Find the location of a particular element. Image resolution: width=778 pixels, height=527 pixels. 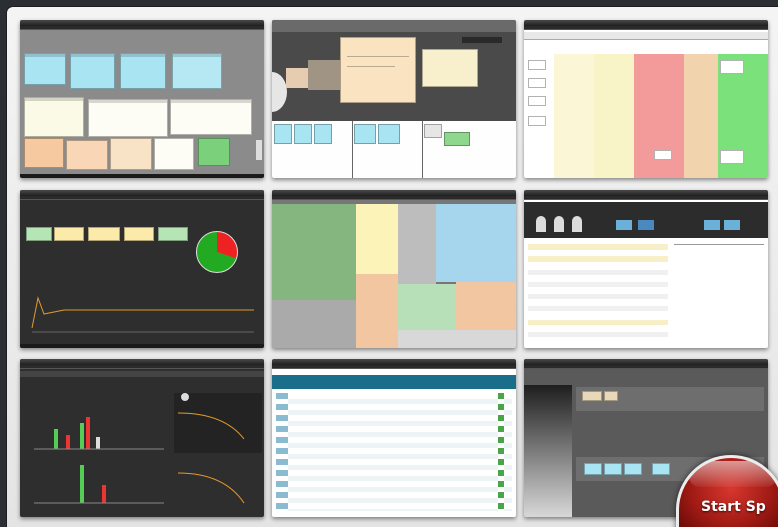

treemap-view-thumbnail is located at coordinates (394, 269).